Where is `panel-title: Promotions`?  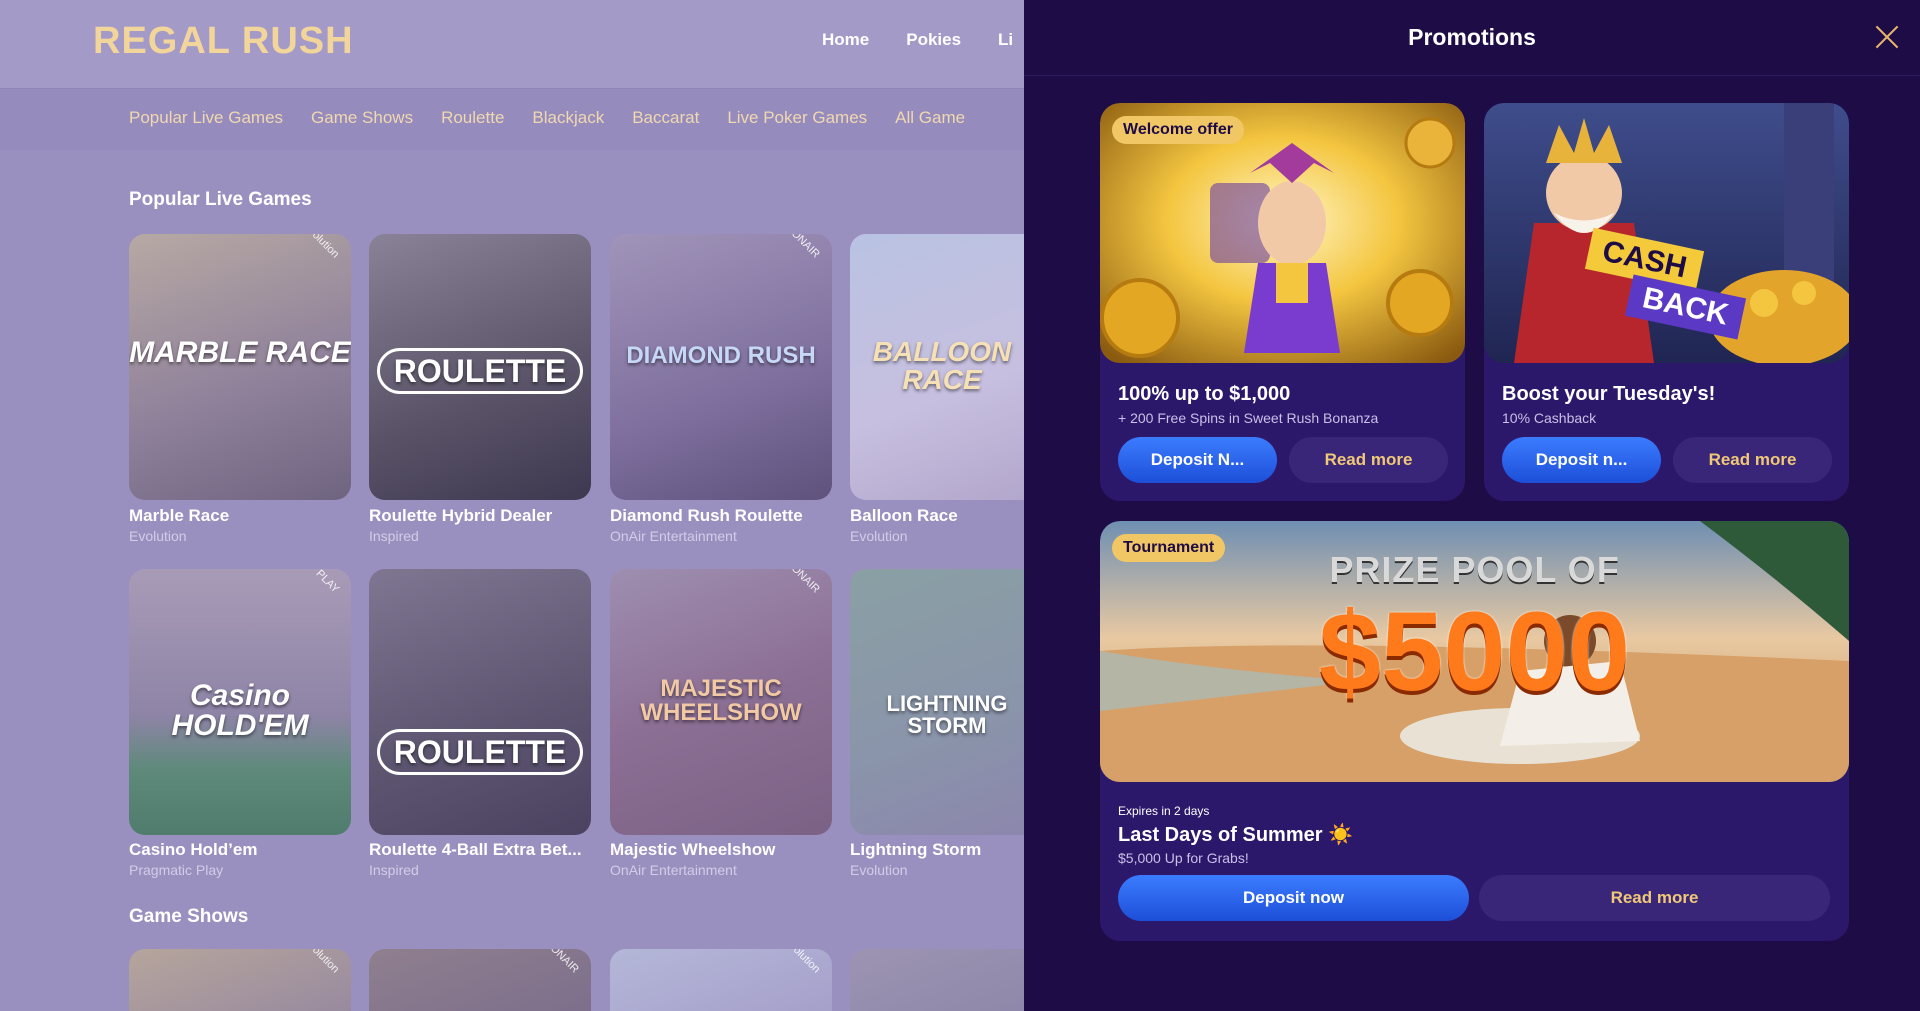
panel-title: Promotions is located at coordinates (1472, 37).